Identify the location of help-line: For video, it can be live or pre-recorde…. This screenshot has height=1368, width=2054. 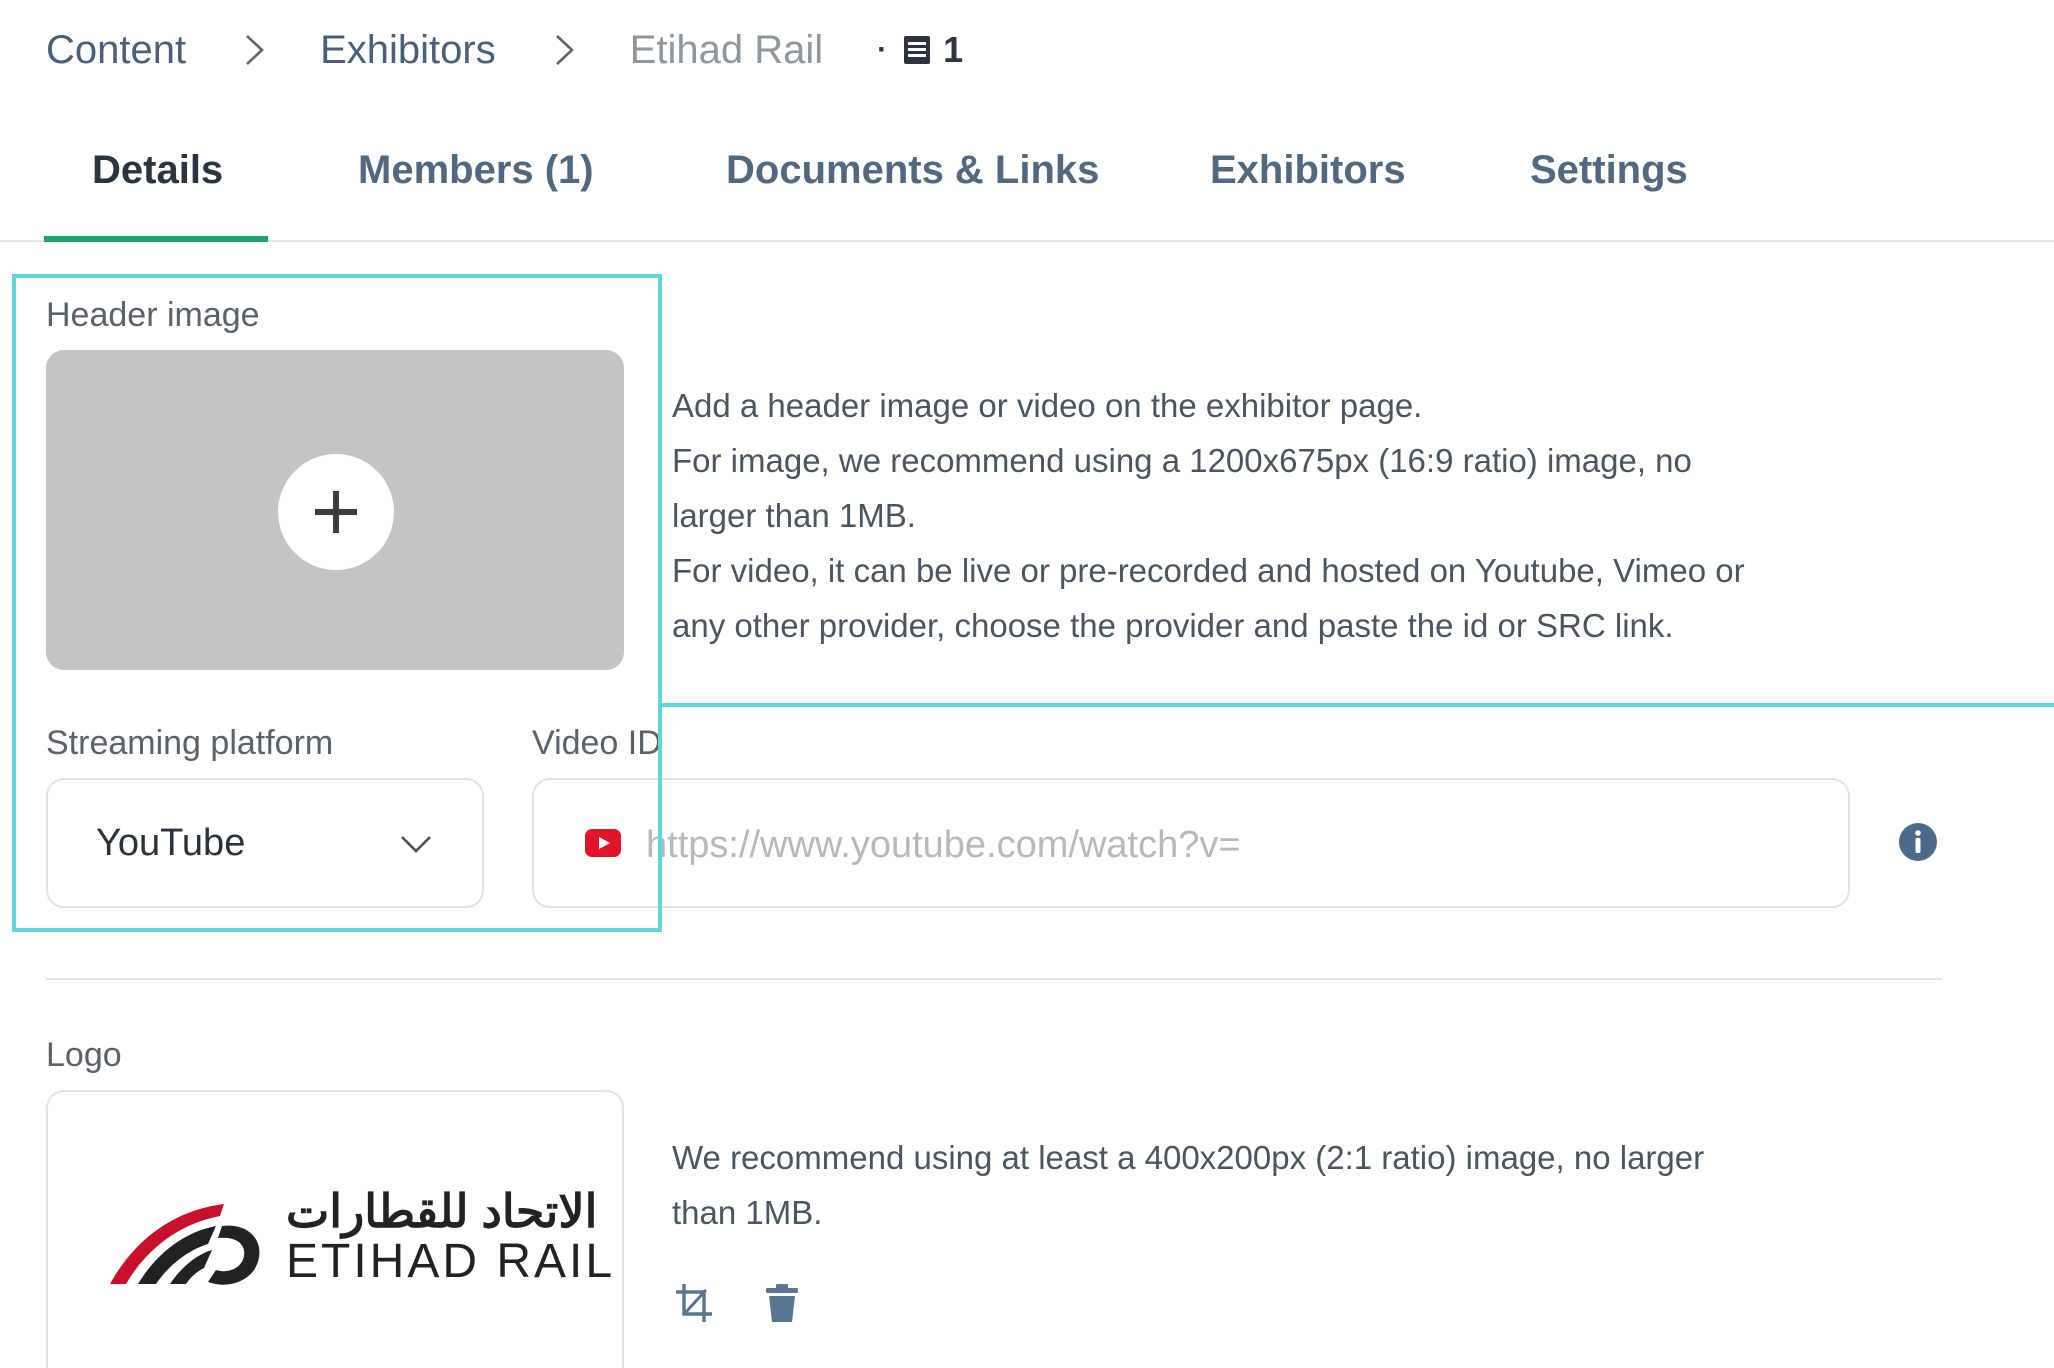
(1208, 570).